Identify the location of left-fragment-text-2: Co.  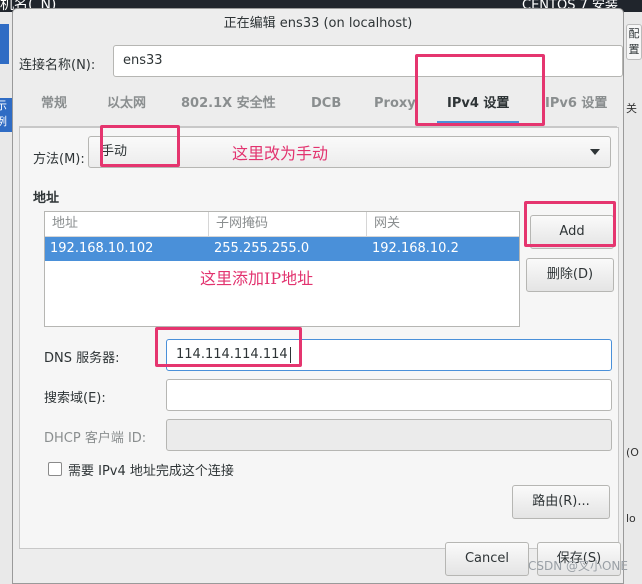
(6, 131).